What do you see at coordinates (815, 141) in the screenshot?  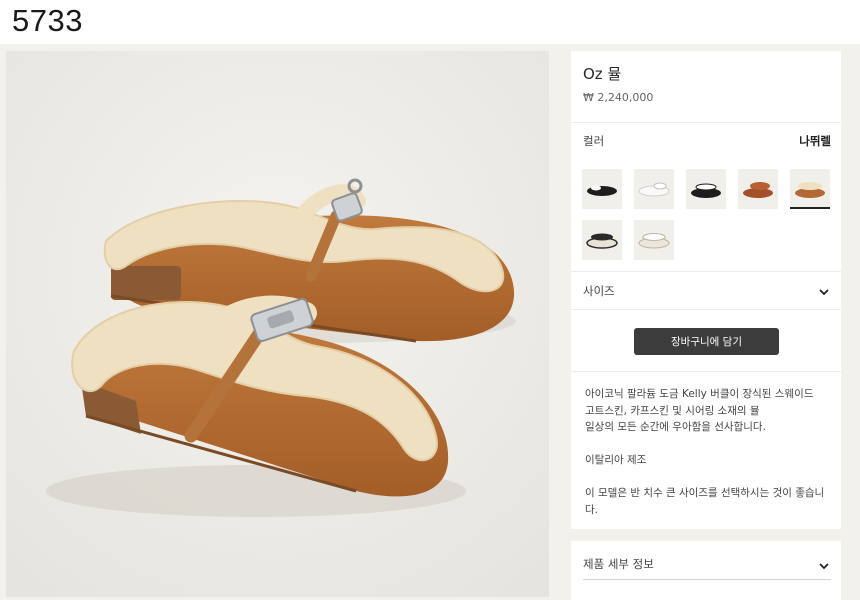 I see `selected-color-value: 나뛰렐` at bounding box center [815, 141].